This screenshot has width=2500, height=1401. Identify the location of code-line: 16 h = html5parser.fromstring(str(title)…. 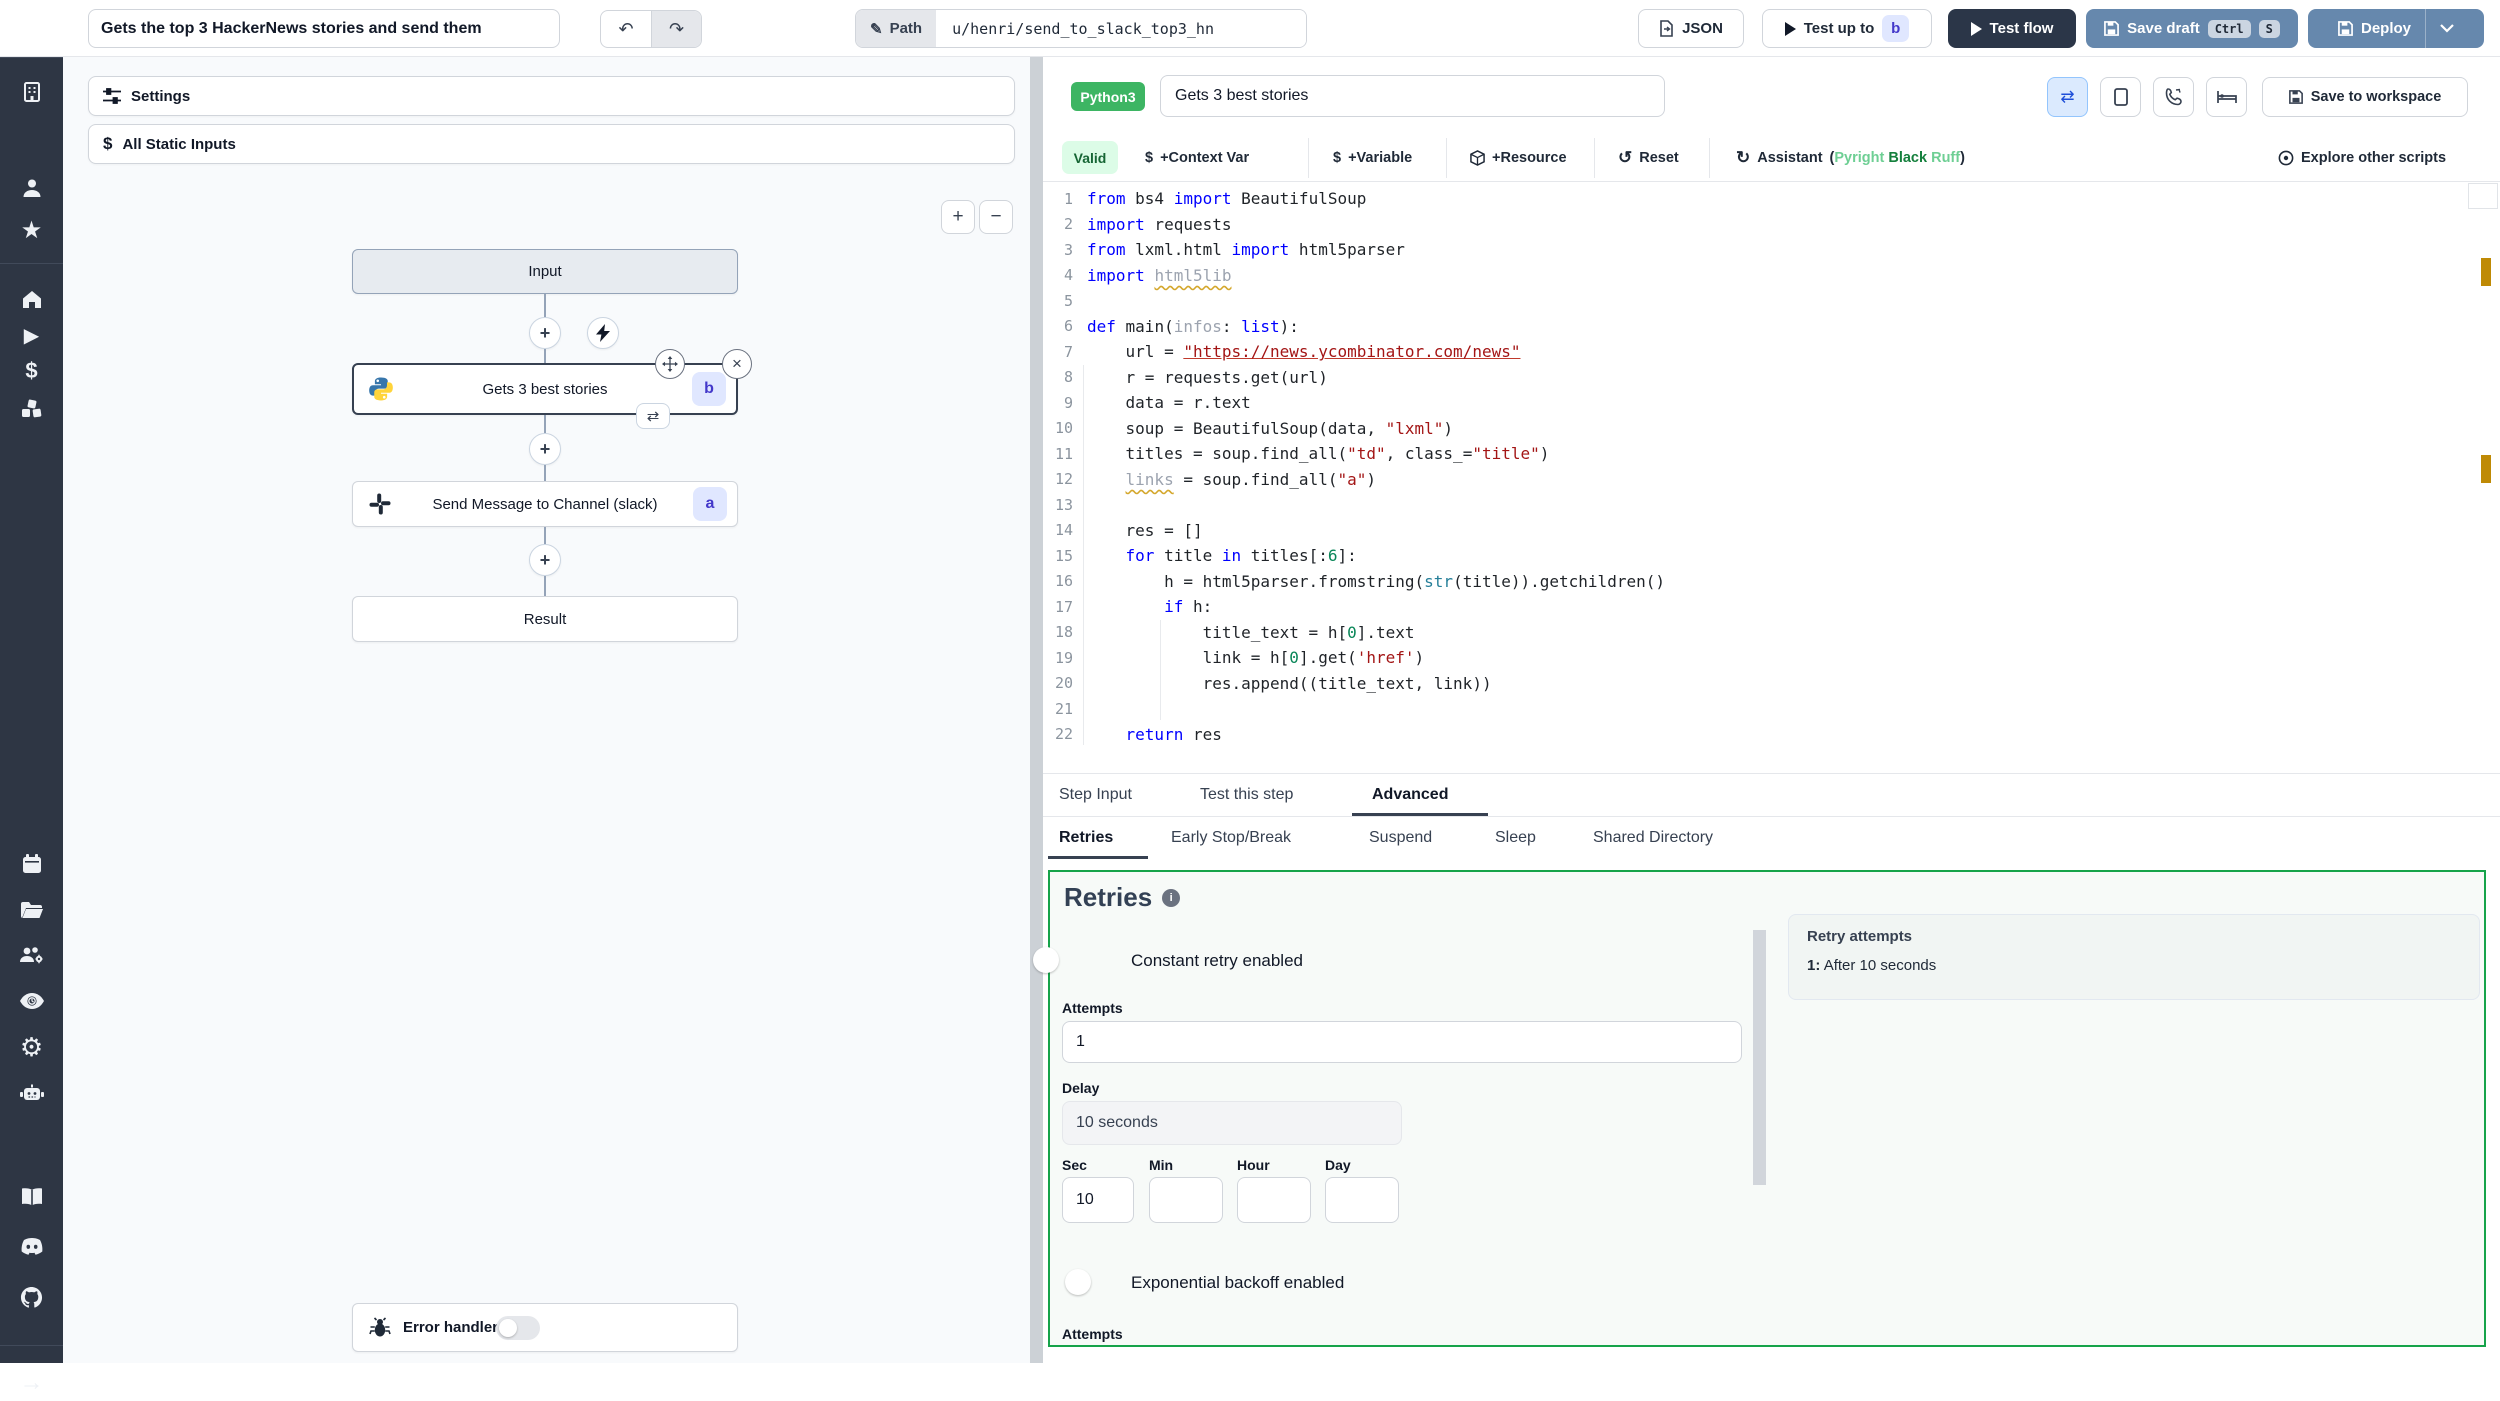
(1758, 582).